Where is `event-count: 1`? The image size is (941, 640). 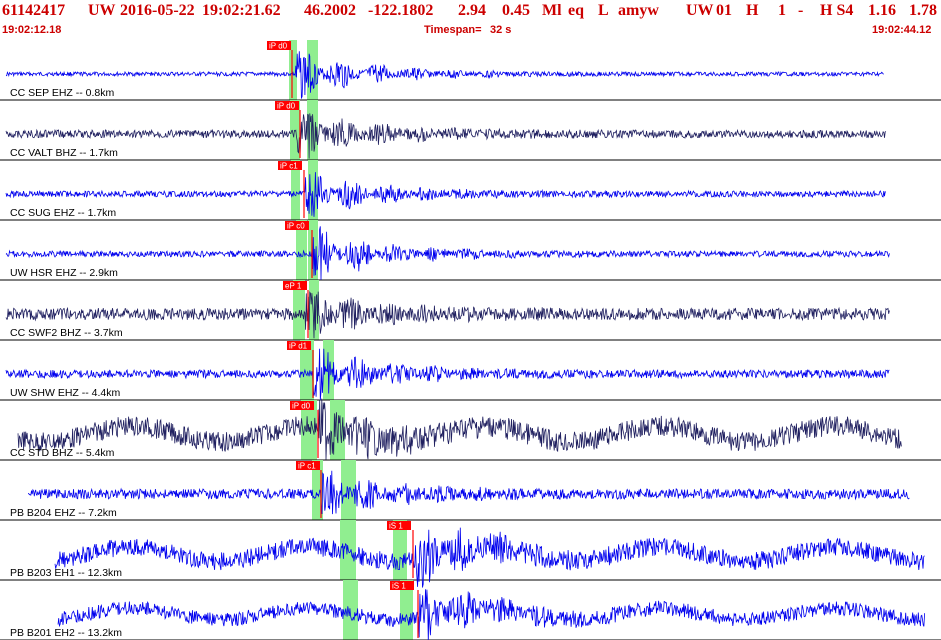 event-count: 1 is located at coordinates (782, 10).